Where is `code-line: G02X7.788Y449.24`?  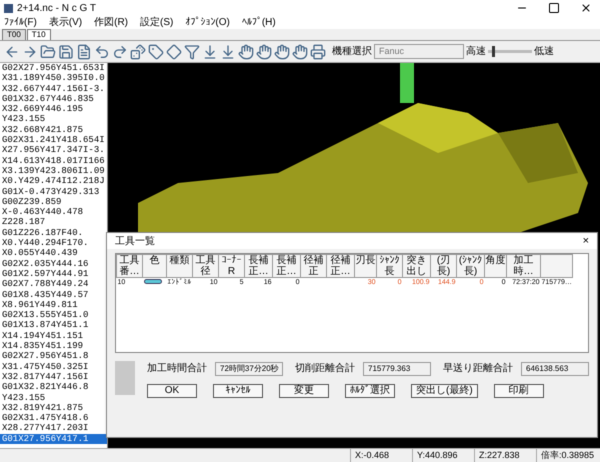 code-line: G02X7.788Y449.24 is located at coordinates (53, 284).